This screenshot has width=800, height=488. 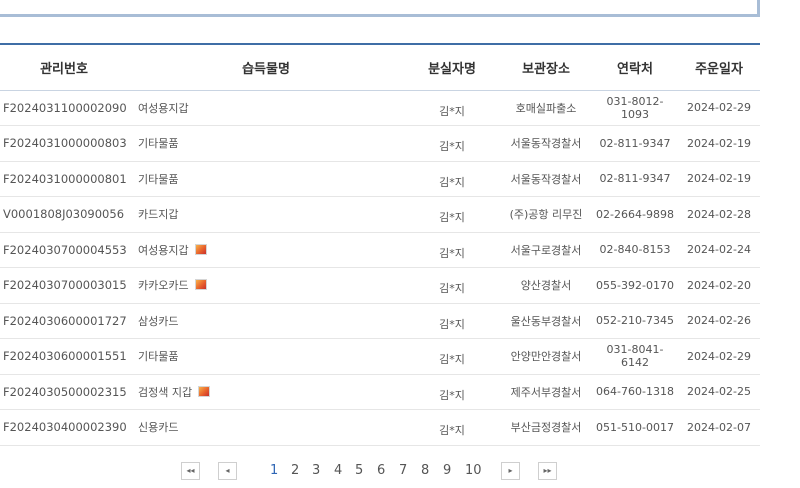 I want to click on header-item: 습득물명, so click(x=266, y=67).